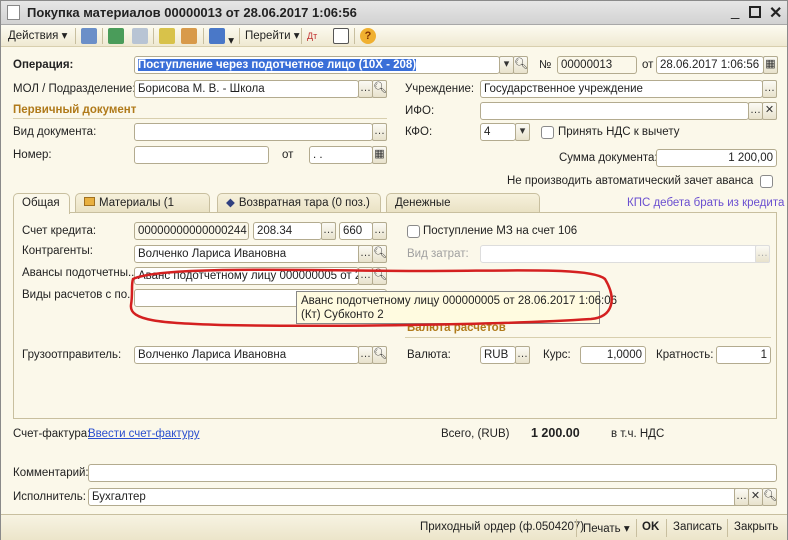 The width and height of the screenshot is (788, 540). Describe the element at coordinates (557, 355) in the screenshot. I see `rate-label: Курс:` at that location.